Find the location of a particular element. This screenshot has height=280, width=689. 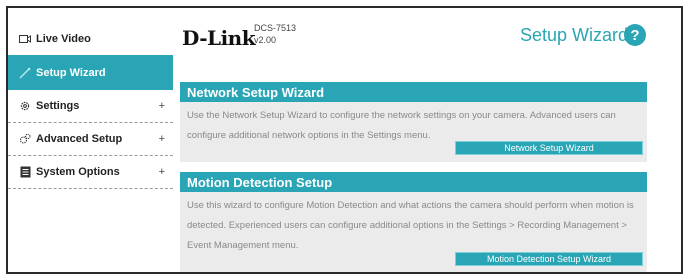

firmware-version: v2.00 is located at coordinates (265, 40).